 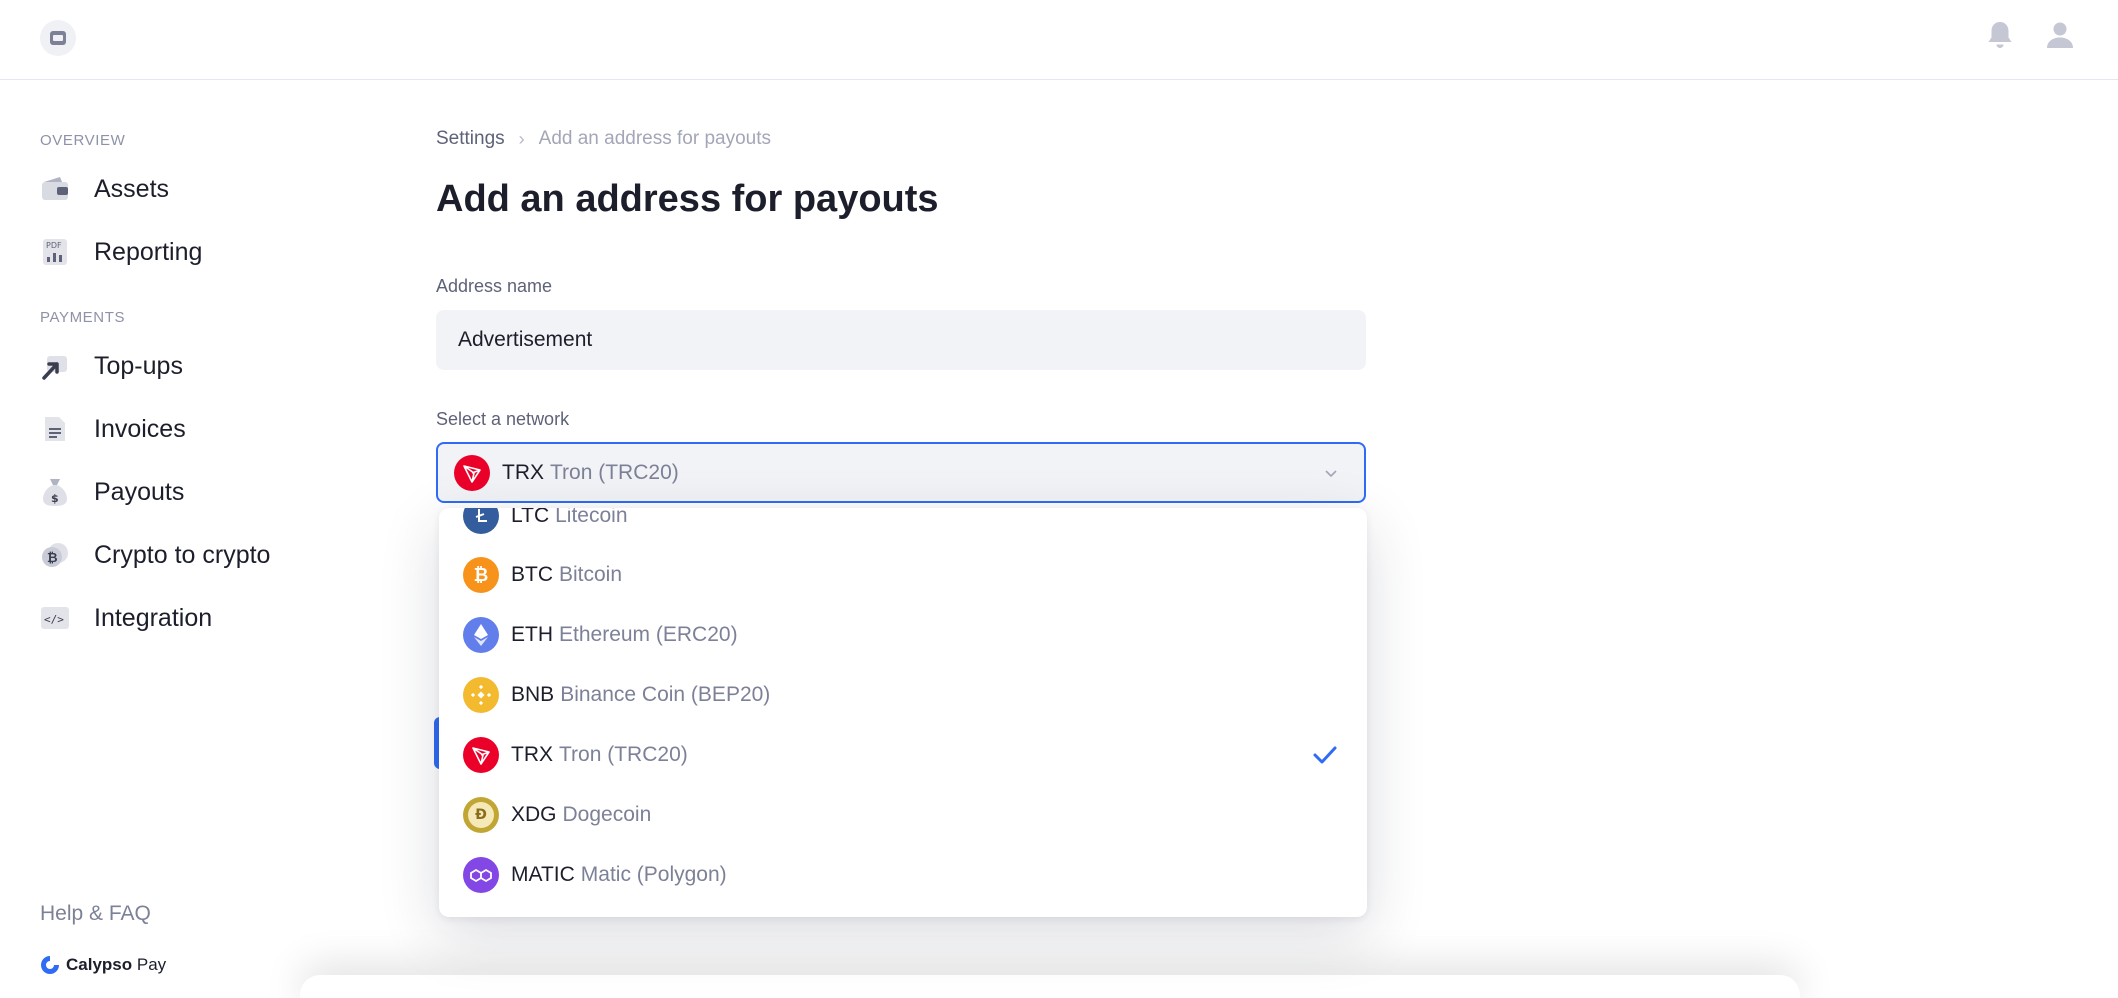 I want to click on brand-name-regular: Pay, so click(x=151, y=964).